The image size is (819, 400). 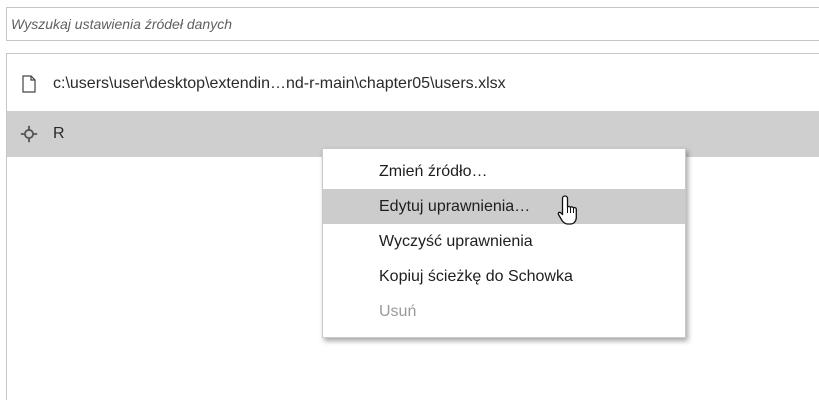 I want to click on search-box, so click(x=412, y=24).